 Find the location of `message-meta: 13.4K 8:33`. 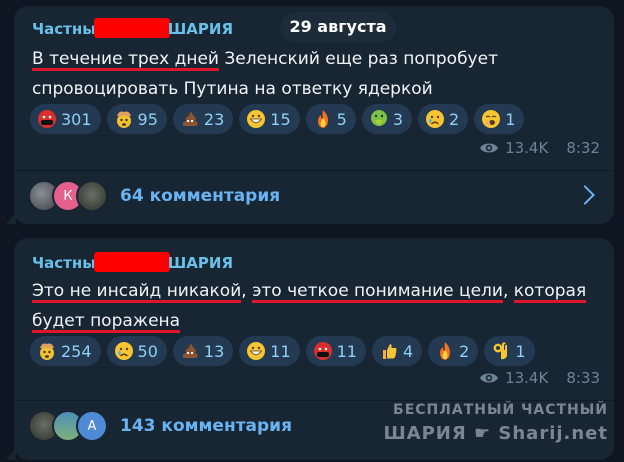

message-meta: 13.4K 8:33 is located at coordinates (539, 378).